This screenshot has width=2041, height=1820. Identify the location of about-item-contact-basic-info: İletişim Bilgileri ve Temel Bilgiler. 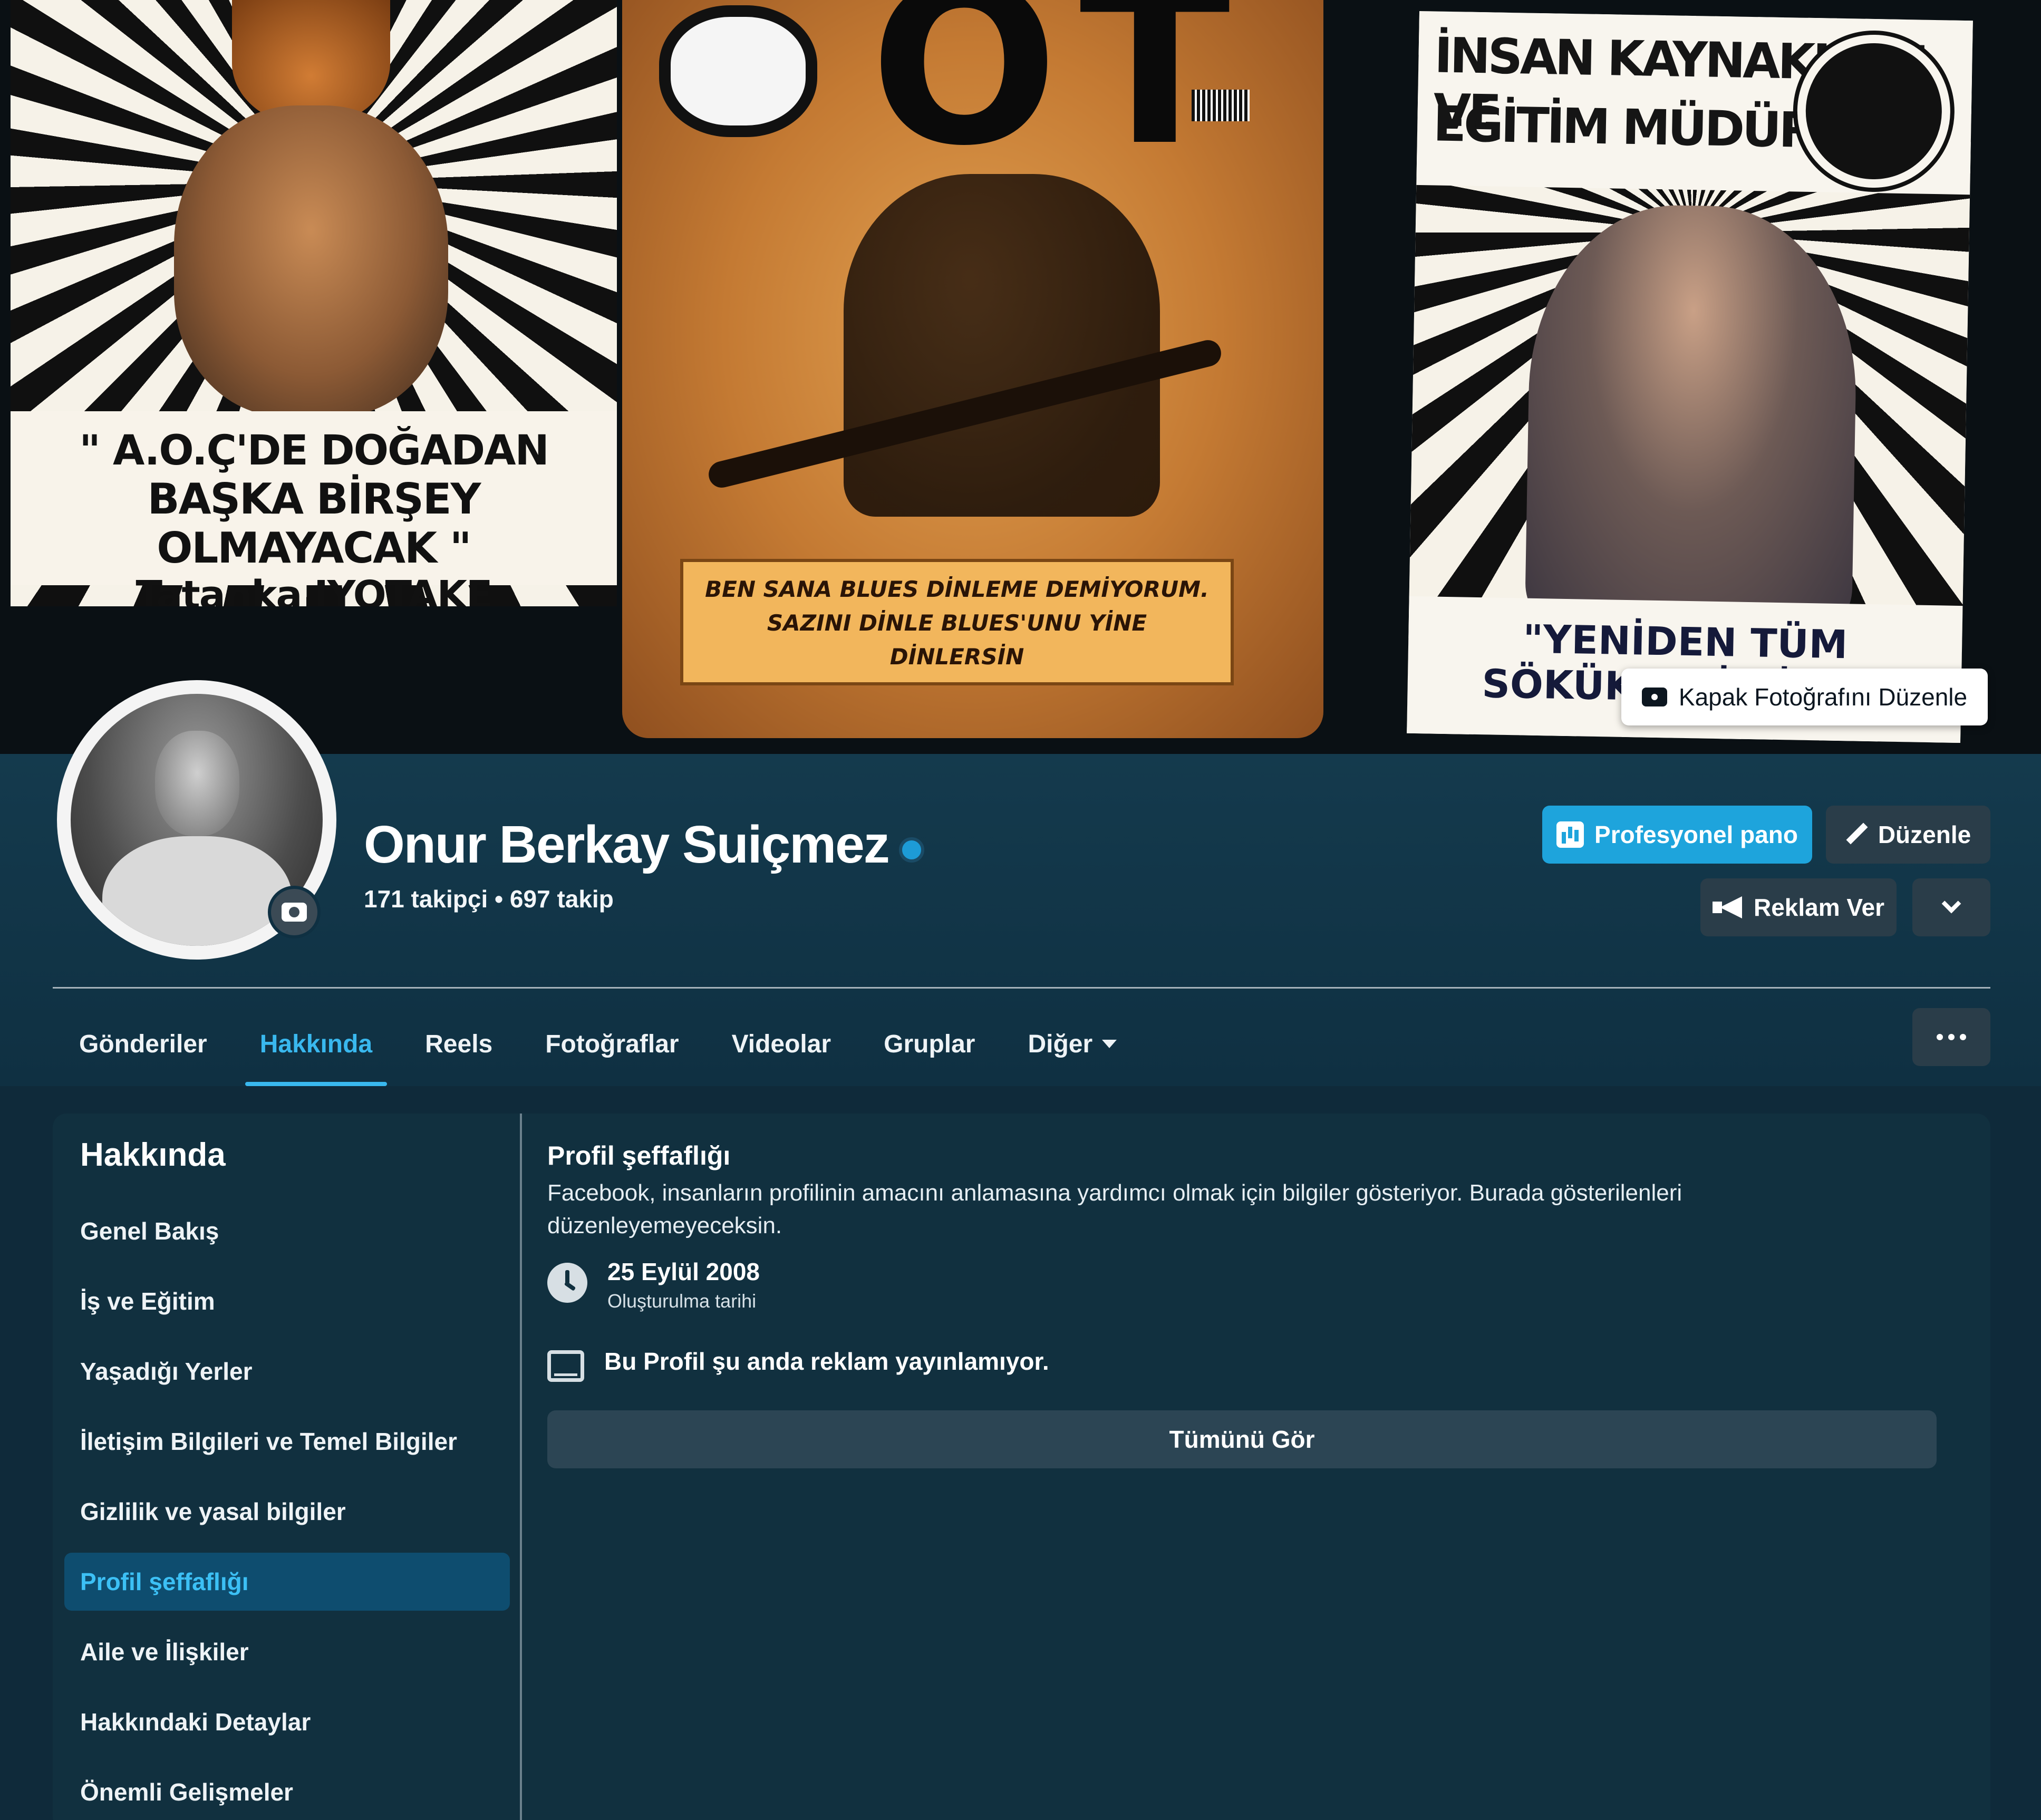
(287, 1441).